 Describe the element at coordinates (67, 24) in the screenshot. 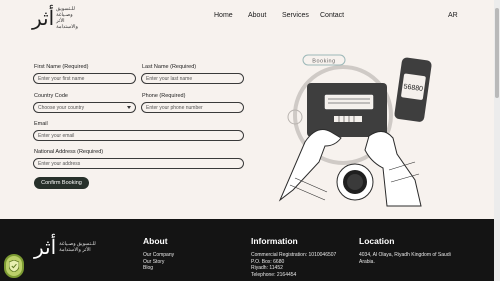

I see `logo-tagline-line-2: الأثر والاستدامة` at that location.